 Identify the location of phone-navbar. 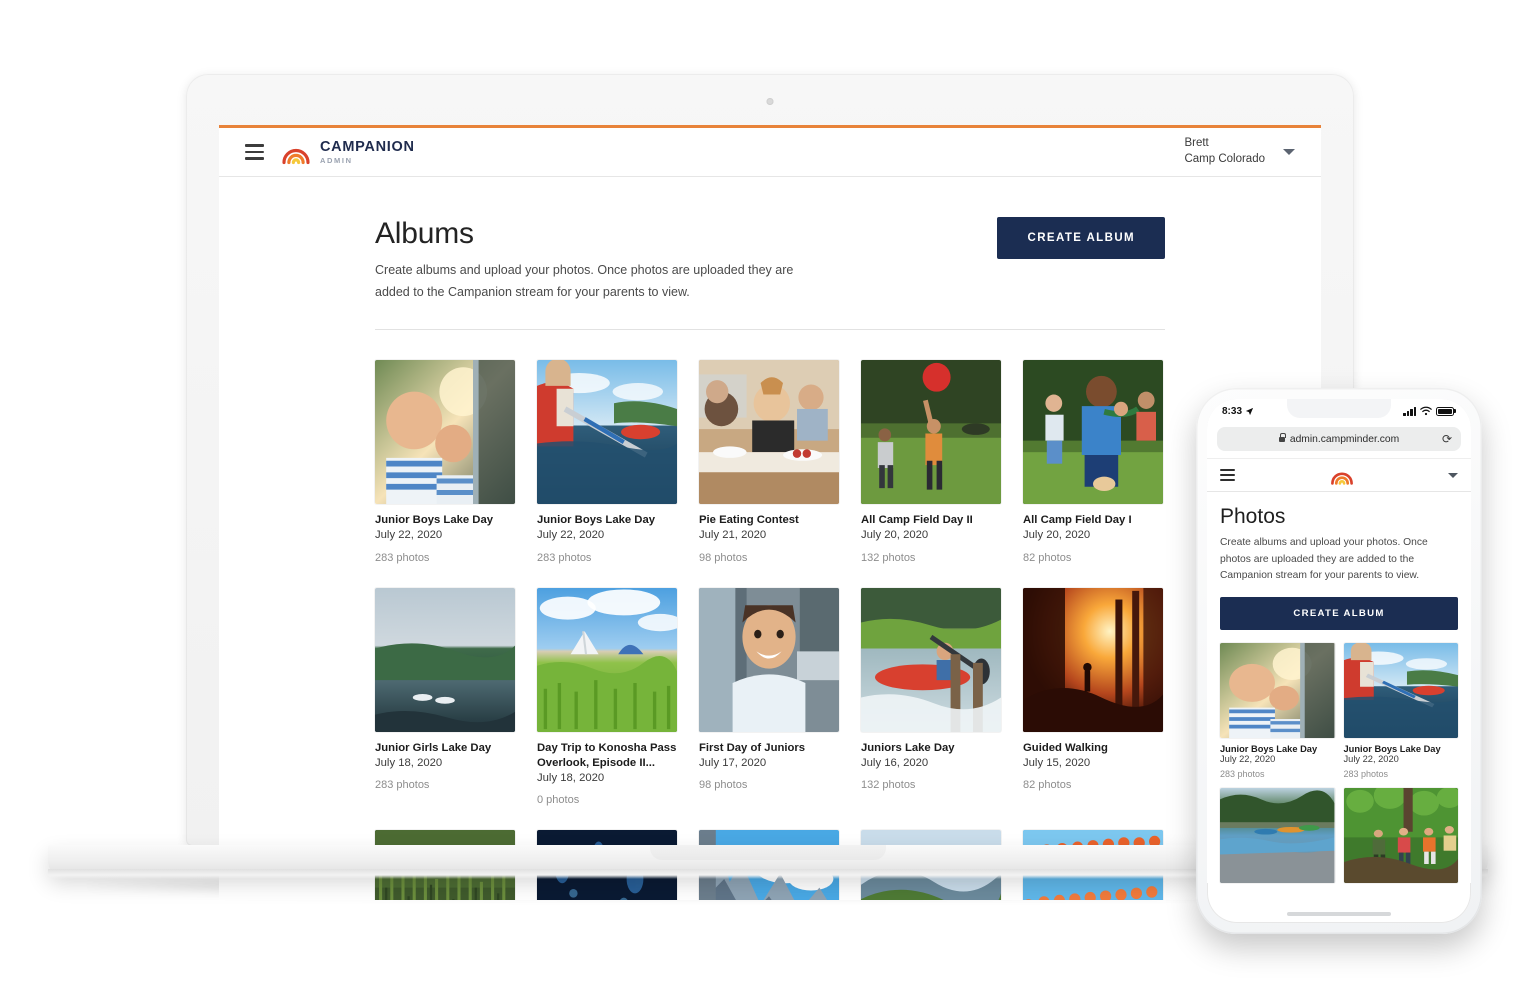
(1339, 475).